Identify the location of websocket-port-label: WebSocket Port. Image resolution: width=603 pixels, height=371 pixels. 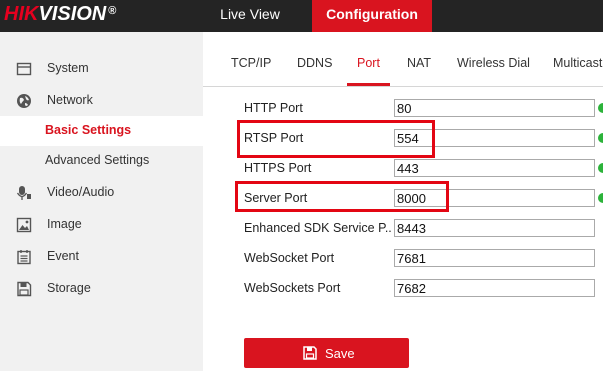
(289, 258).